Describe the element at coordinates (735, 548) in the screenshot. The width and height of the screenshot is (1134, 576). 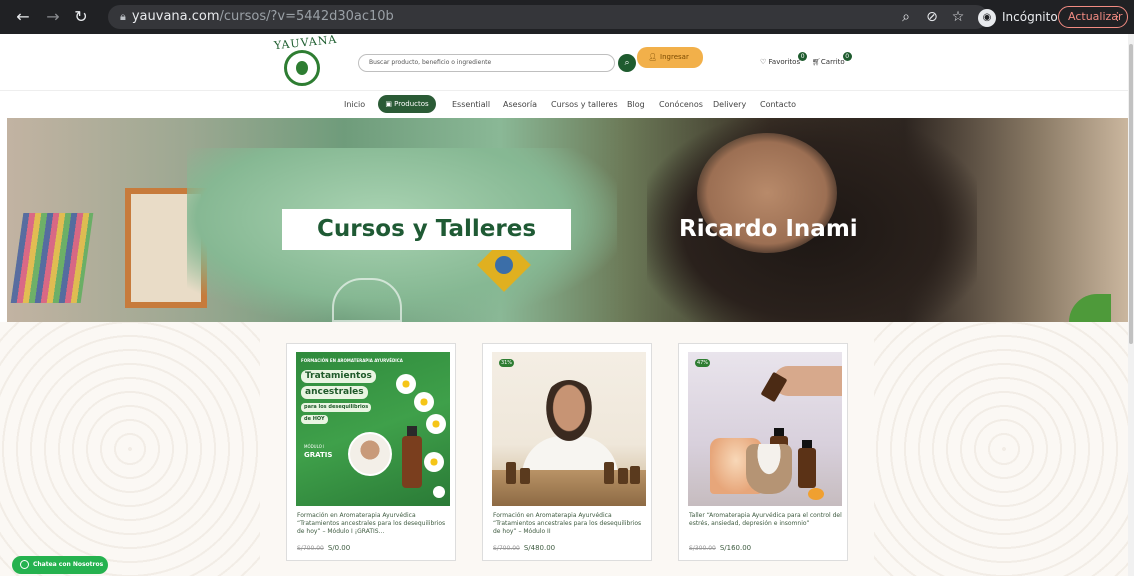
I see `current-price: S/160.00` at that location.